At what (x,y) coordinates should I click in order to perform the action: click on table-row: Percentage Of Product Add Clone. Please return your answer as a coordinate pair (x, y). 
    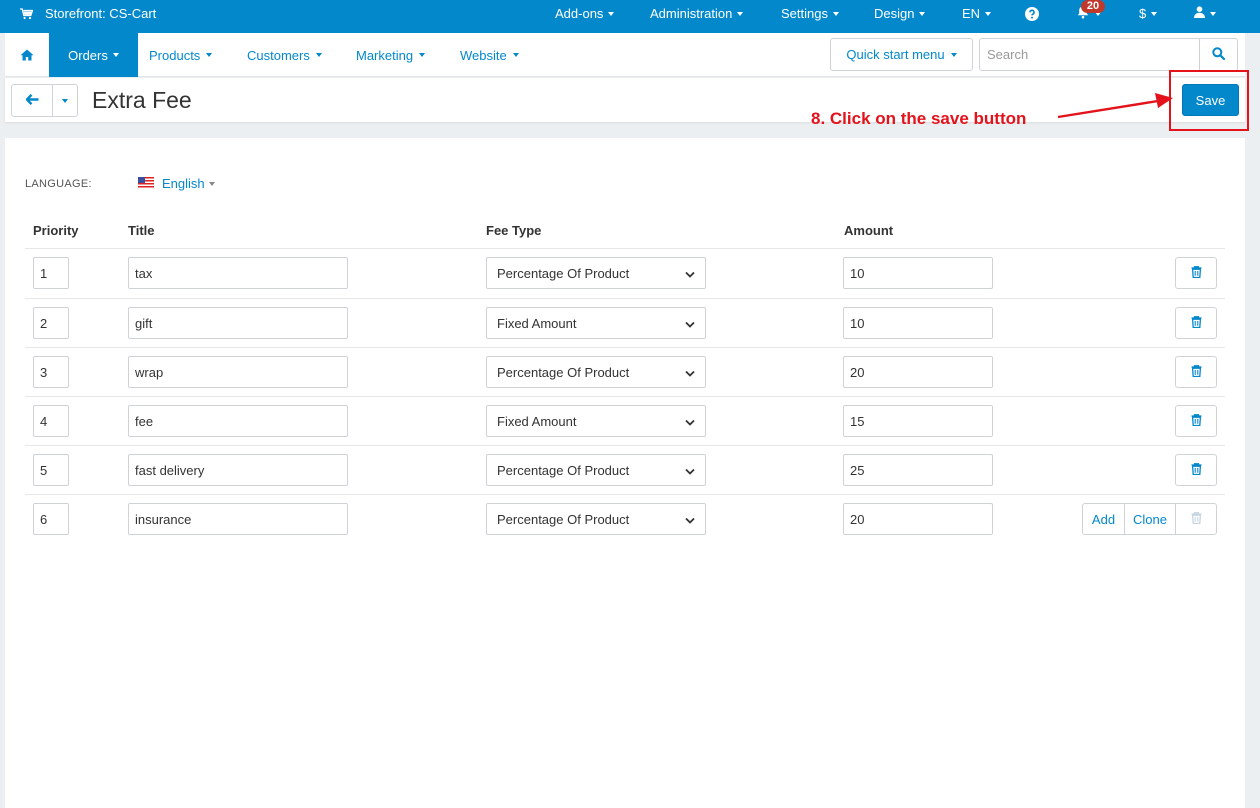
    Looking at the image, I should click on (625, 518).